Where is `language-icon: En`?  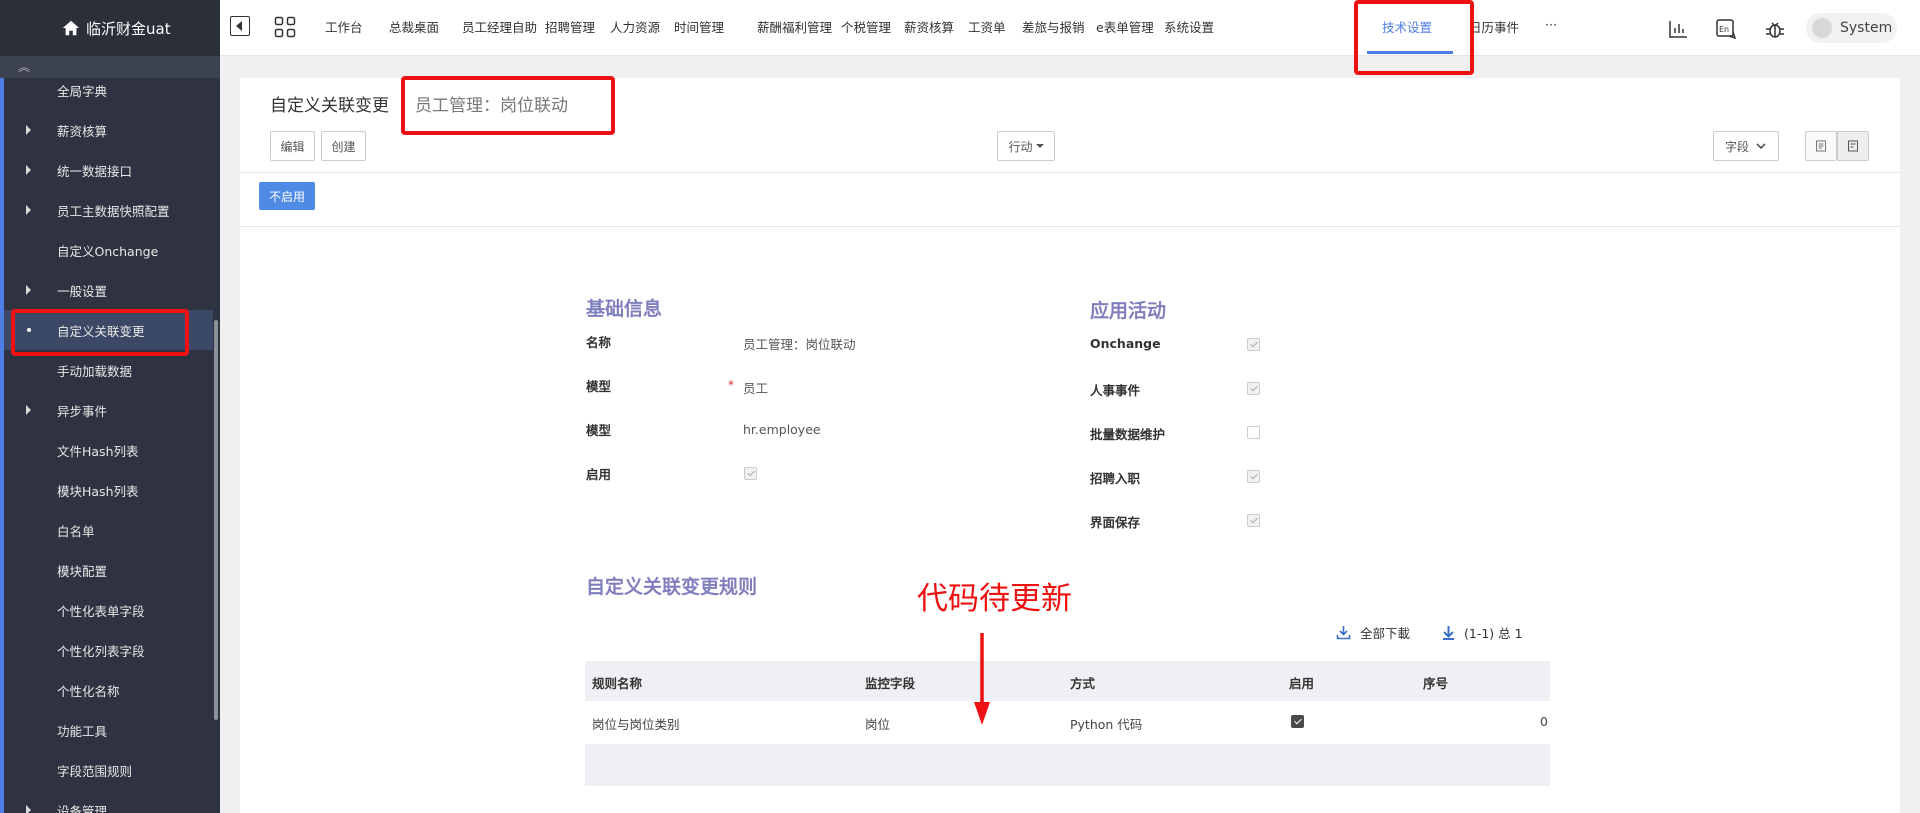 language-icon: En is located at coordinates (1726, 29).